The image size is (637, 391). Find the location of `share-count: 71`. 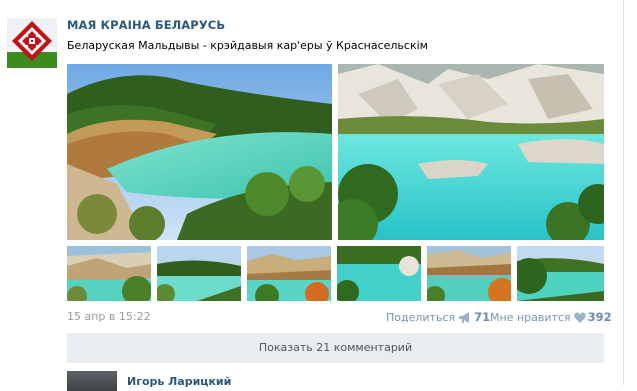

share-count: 71 is located at coordinates (482, 317).